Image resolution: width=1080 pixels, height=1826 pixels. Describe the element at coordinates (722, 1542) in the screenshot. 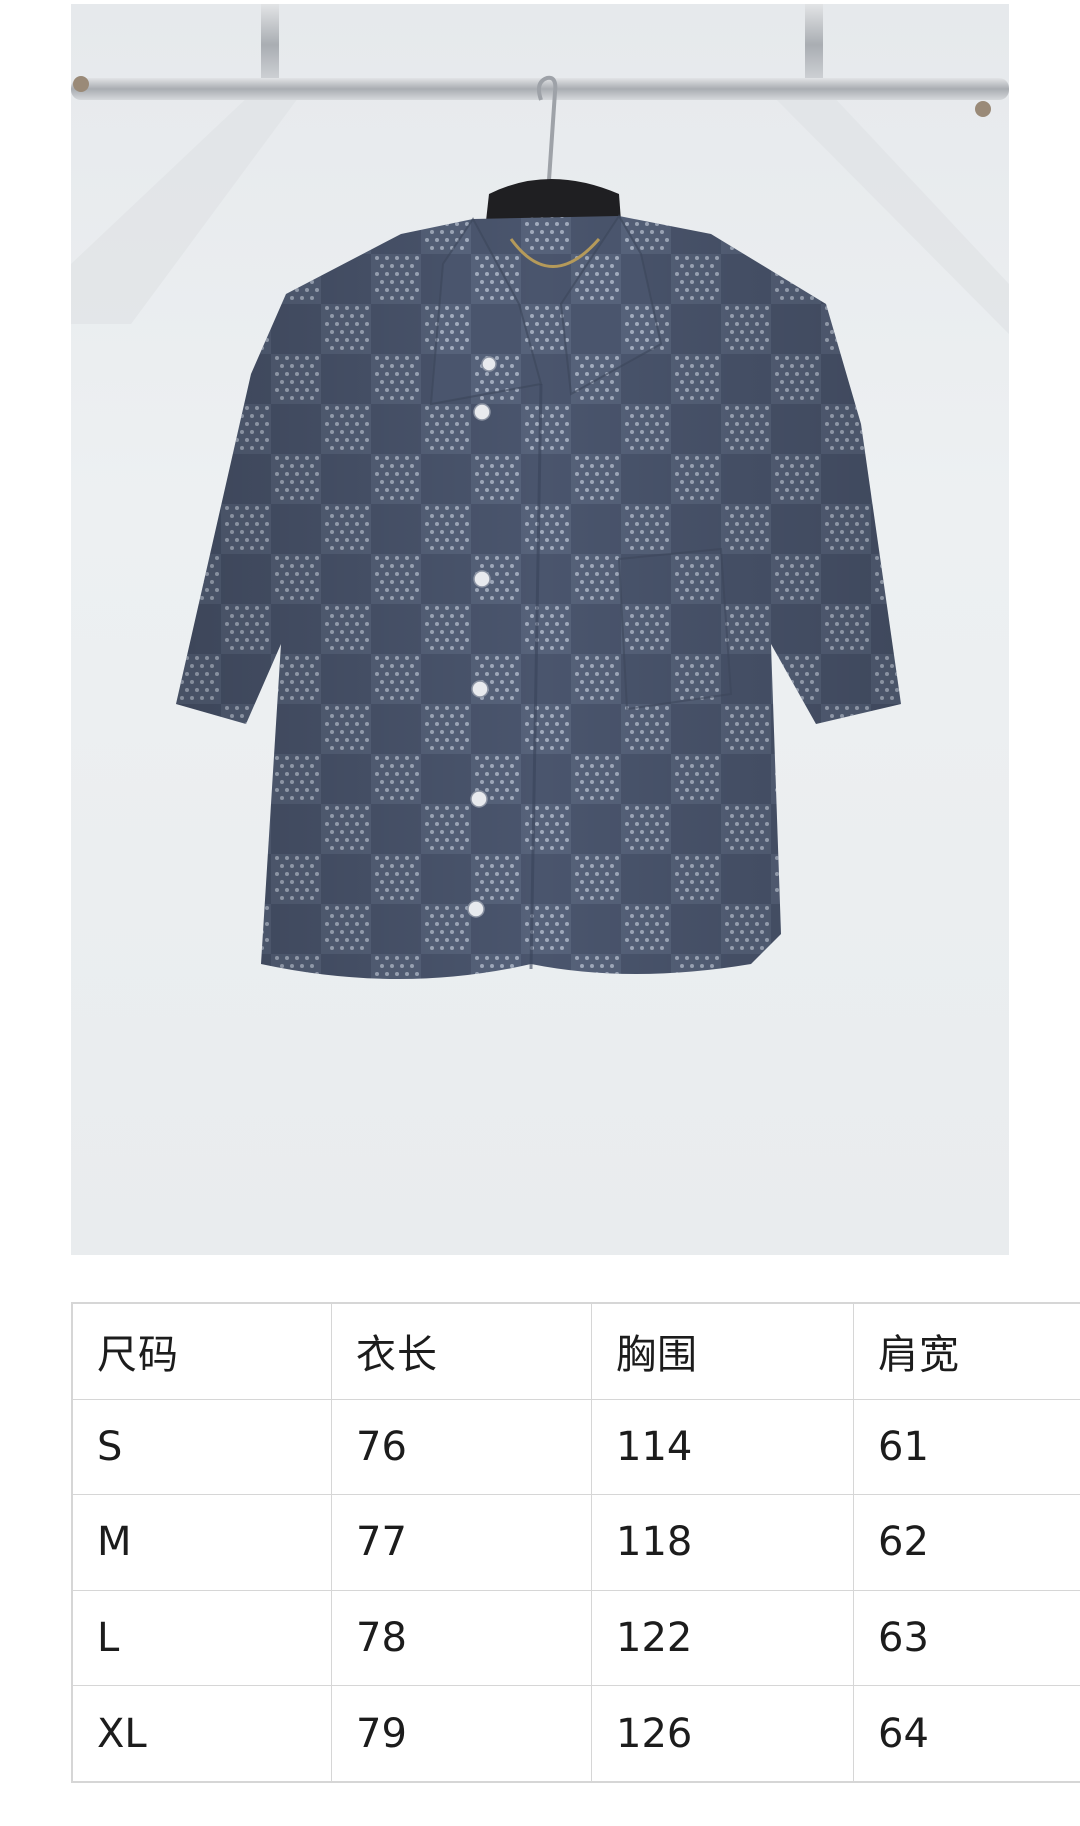

I see `cell-chest: 118` at that location.